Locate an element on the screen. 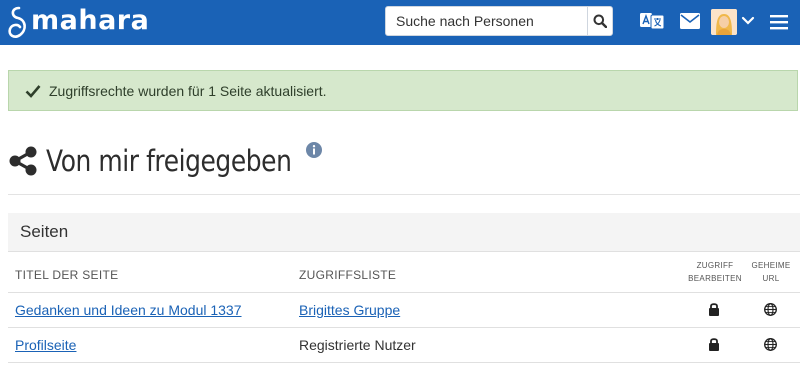 Image resolution: width=800 pixels, height=378 pixels. mahara-logo-mark is located at coordinates (17, 22).